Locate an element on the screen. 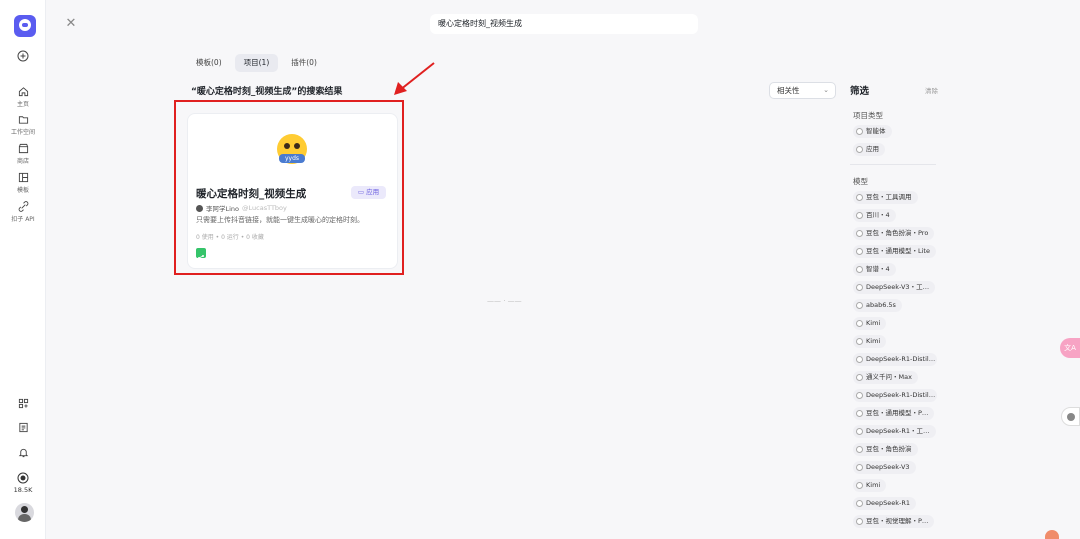 The image size is (1080, 539). filter-project-type: 智能体 is located at coordinates (872, 131).